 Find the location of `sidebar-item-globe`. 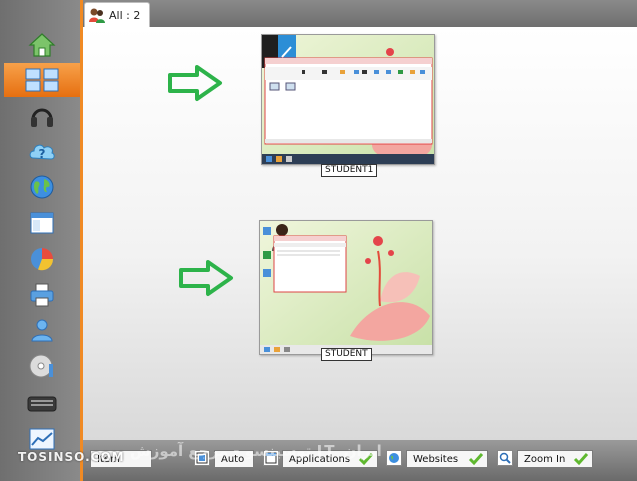

sidebar-item-globe is located at coordinates (42, 187).